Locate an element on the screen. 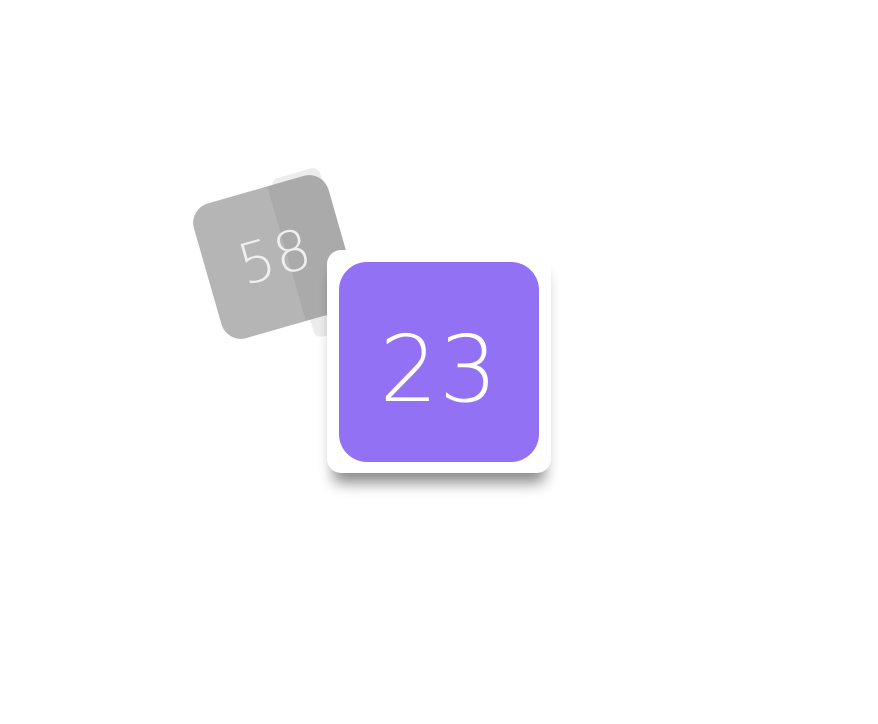 Image resolution: width=878 pixels, height=724 pixels. number-tile-front: 23 is located at coordinates (439, 362).